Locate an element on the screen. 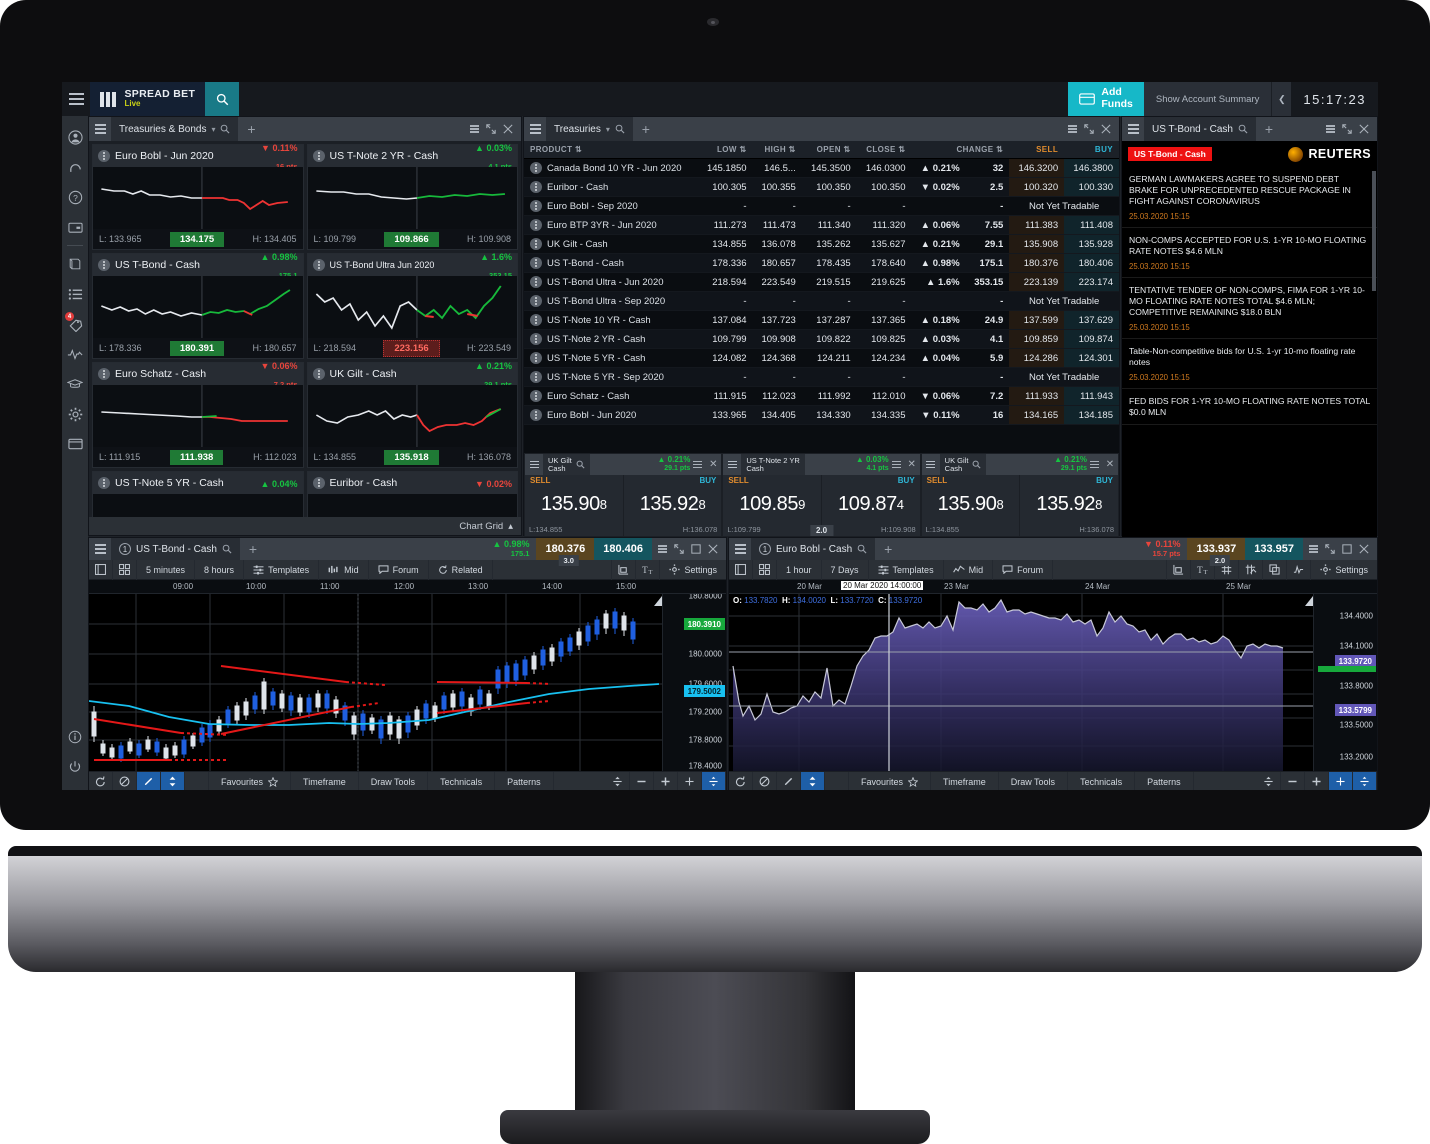 This screenshot has height=1144, width=1430. graduation-icon is located at coordinates (75, 384).